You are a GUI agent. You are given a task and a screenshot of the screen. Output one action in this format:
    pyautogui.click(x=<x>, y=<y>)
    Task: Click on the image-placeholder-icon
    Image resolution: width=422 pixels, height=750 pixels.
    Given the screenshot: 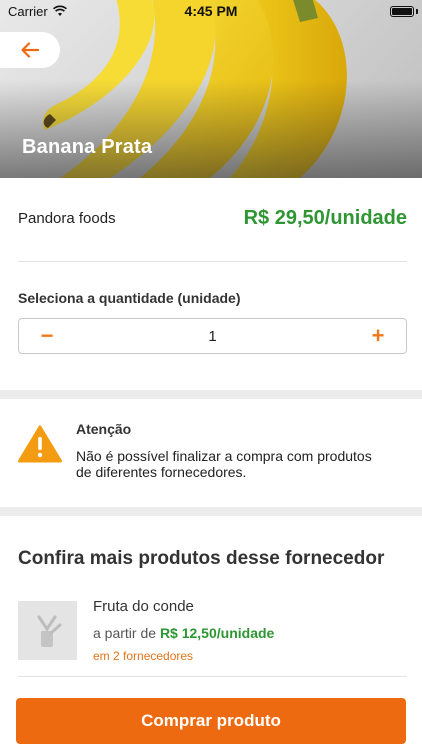 What is the action you would take?
    pyautogui.click(x=49, y=631)
    